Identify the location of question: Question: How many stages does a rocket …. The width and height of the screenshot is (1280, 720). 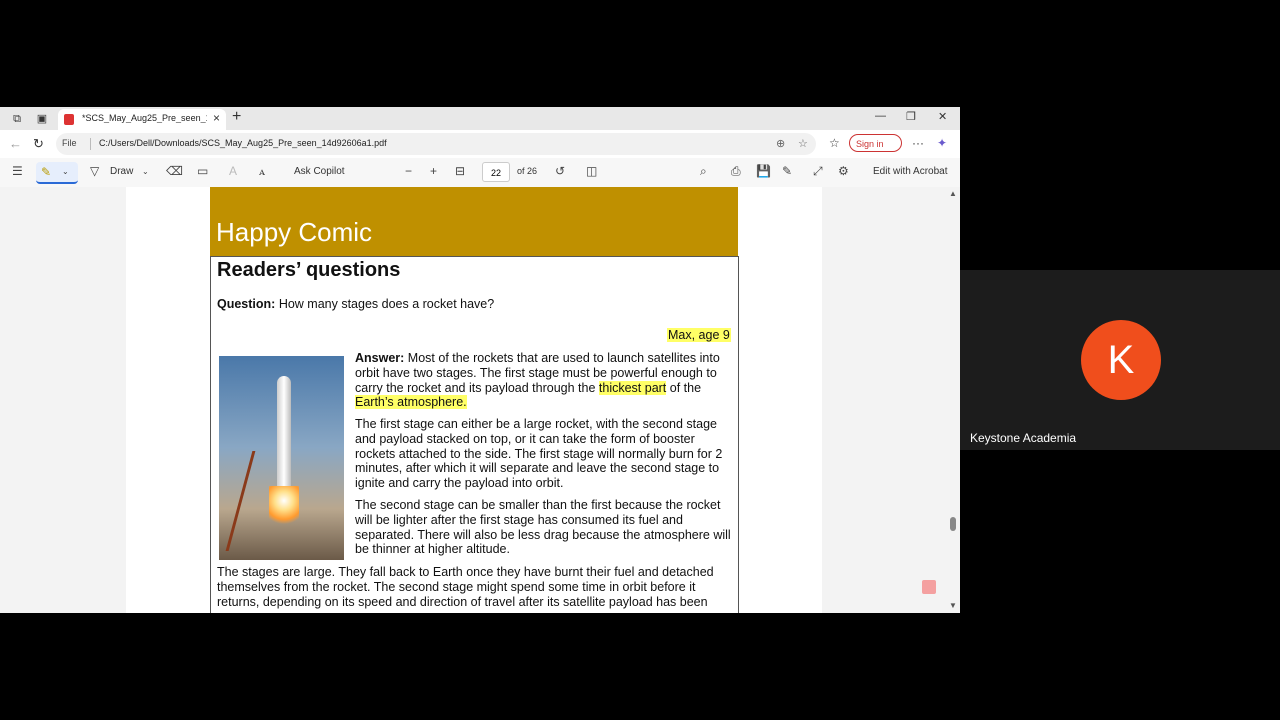
(356, 304).